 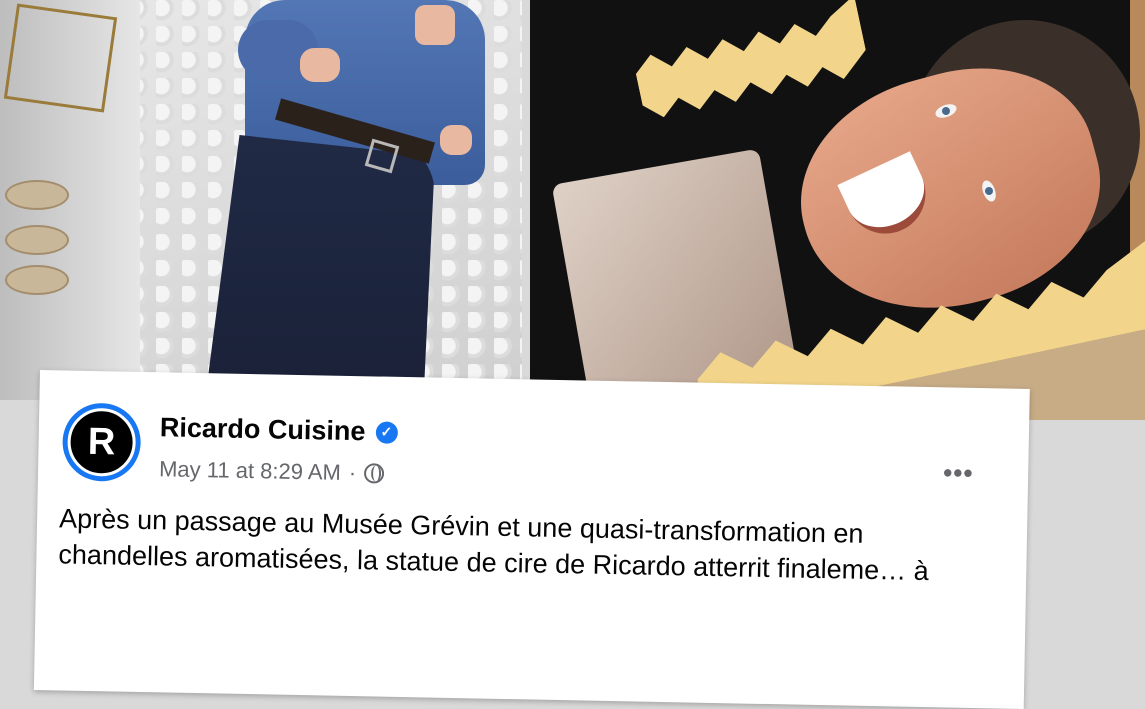 What do you see at coordinates (263, 429) in the screenshot?
I see `page-name-link: Ricardo Cuisine` at bounding box center [263, 429].